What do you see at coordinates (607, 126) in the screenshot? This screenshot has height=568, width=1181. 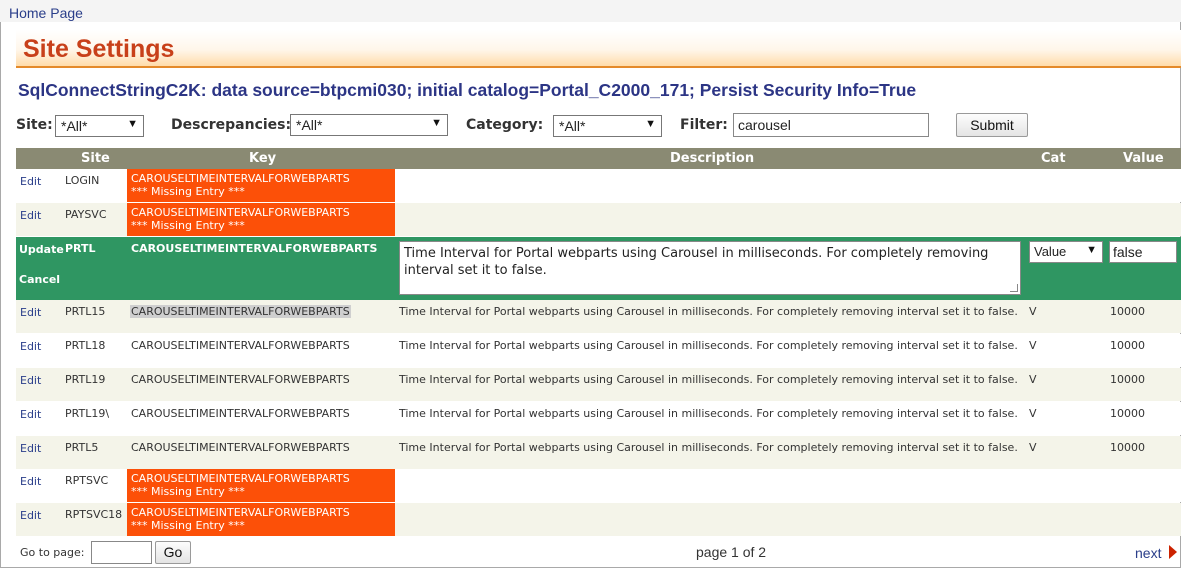 I see `category-filter-select: *All* ▼` at bounding box center [607, 126].